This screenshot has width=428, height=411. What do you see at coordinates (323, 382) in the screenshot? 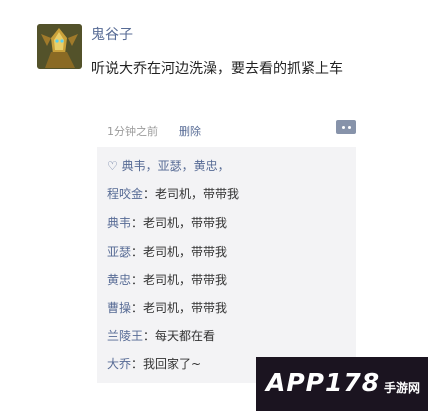
I see `watermark-brand: APP178` at bounding box center [323, 382].